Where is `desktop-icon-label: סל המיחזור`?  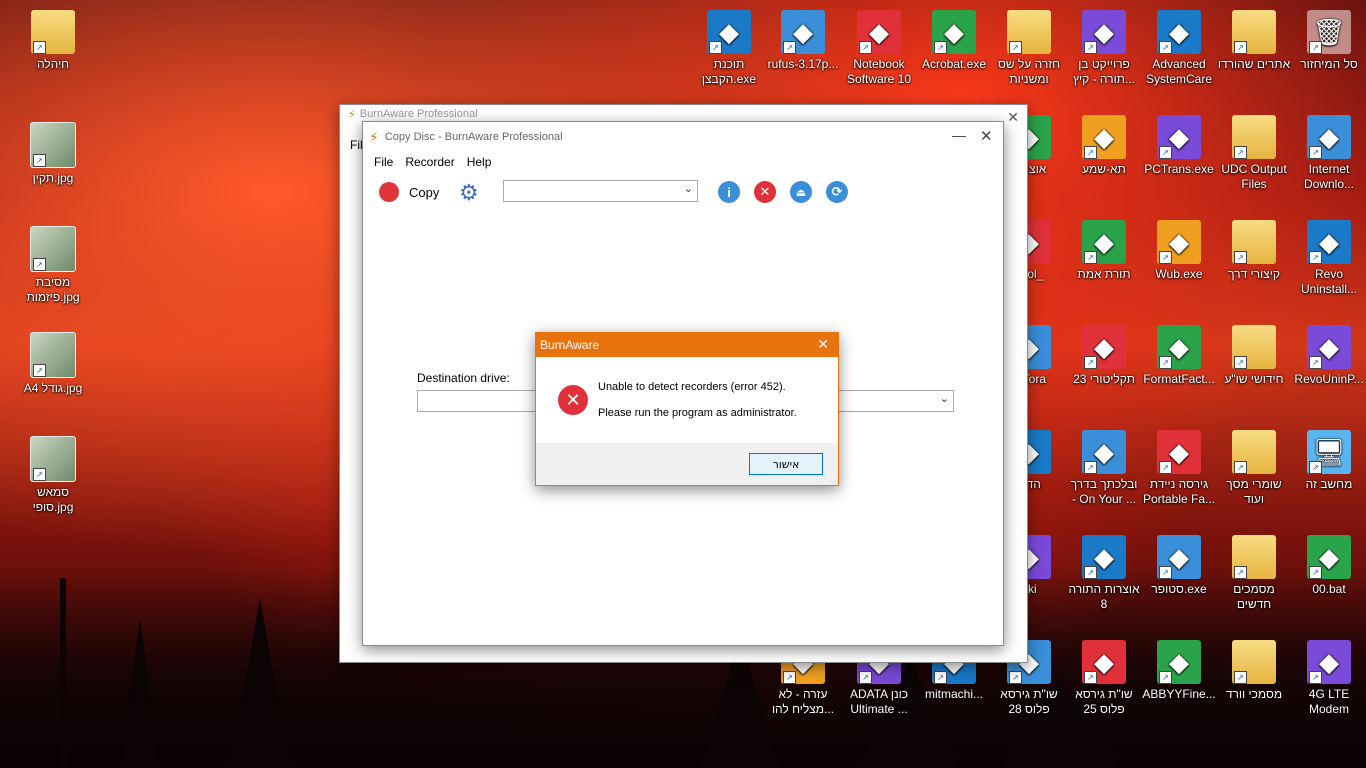 desktop-icon-label: סל המיחזור is located at coordinates (1329, 64).